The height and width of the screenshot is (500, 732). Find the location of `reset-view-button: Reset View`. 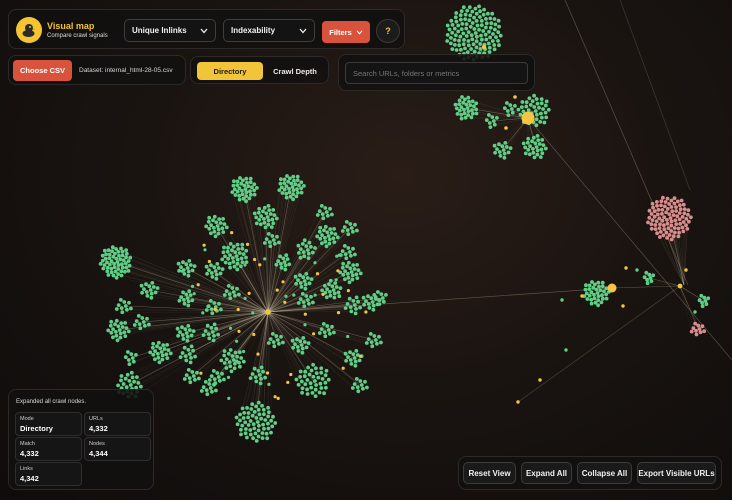

reset-view-button: Reset View is located at coordinates (489, 473).